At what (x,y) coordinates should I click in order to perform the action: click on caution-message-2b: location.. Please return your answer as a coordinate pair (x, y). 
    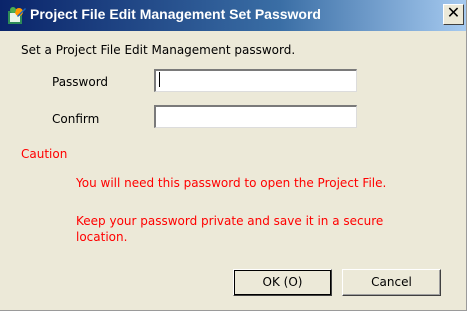
    Looking at the image, I should click on (102, 237).